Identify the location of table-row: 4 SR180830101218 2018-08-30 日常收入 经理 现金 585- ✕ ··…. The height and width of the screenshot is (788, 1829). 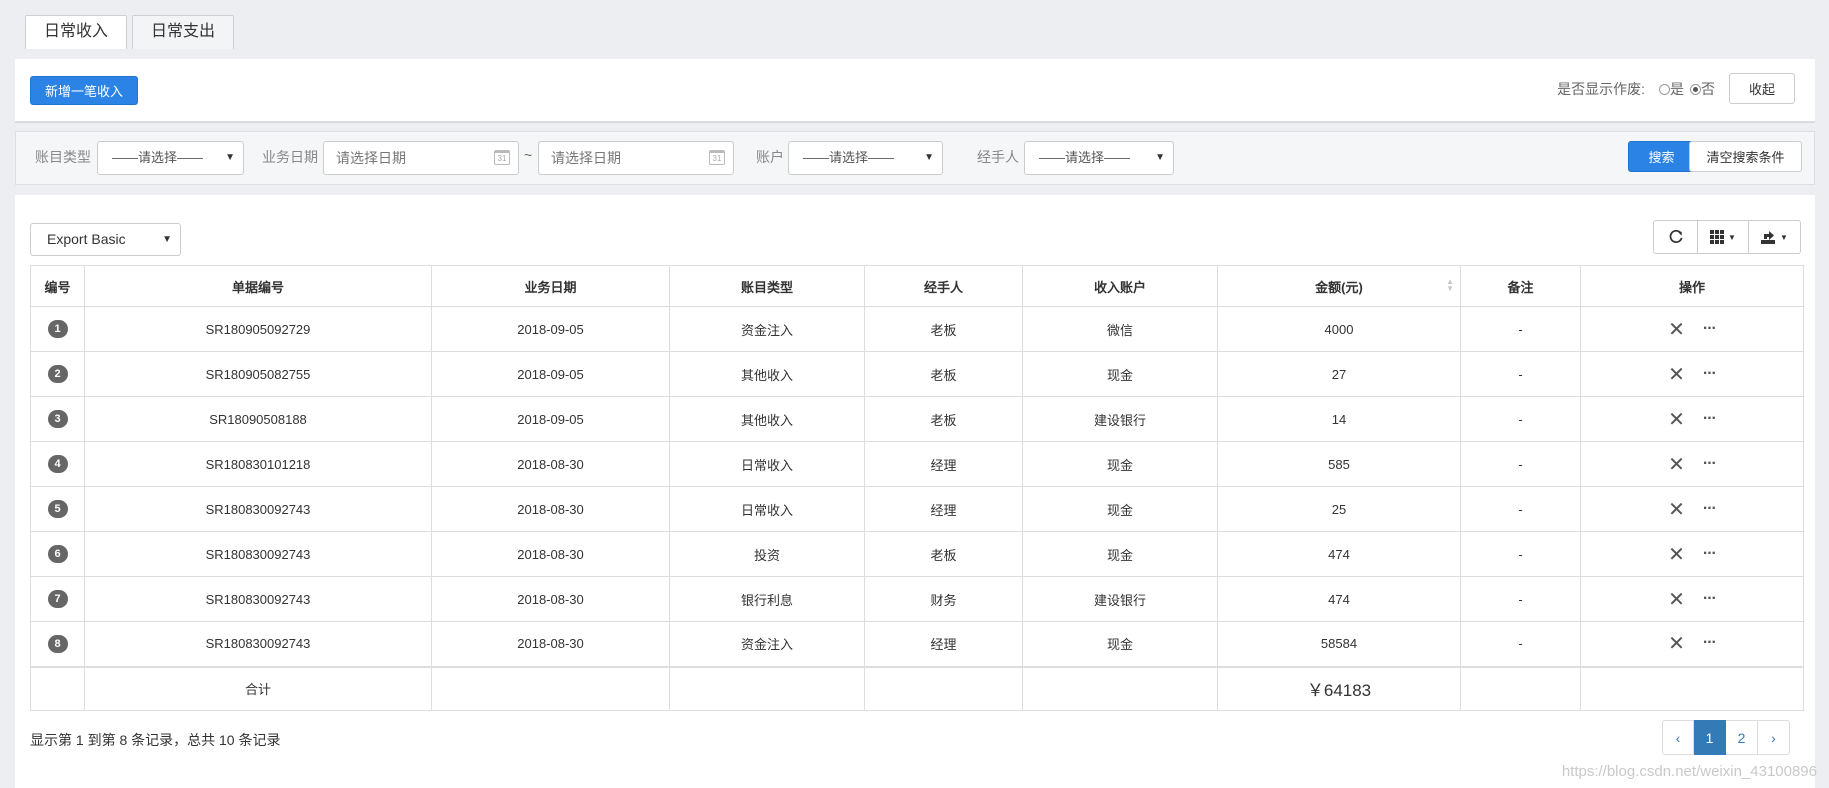
(917, 464).